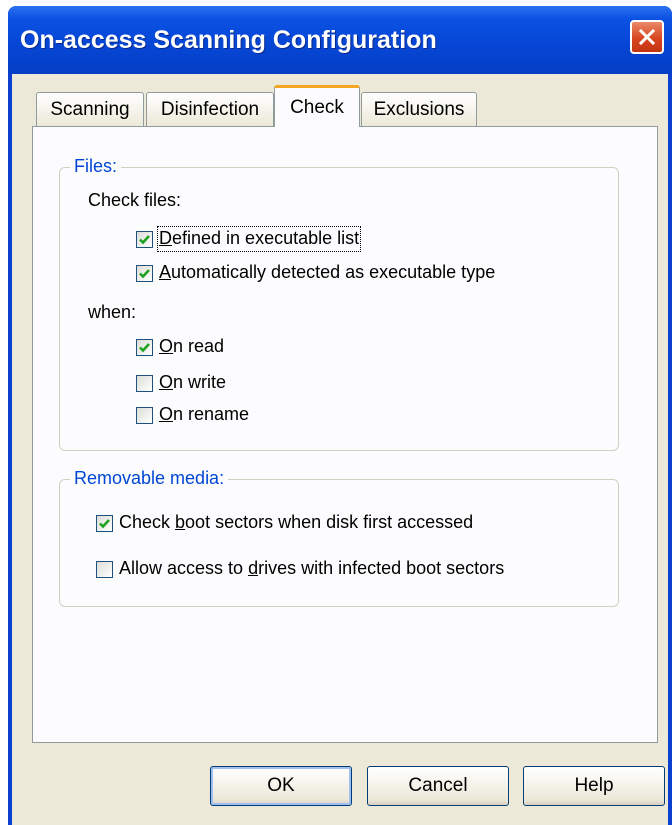 The image size is (672, 825). I want to click on check-files-label: Check files:, so click(135, 200).